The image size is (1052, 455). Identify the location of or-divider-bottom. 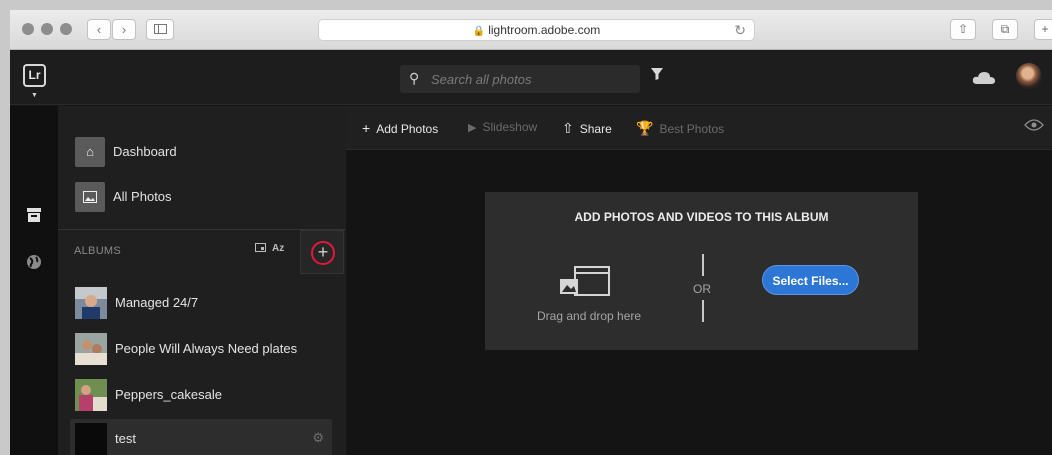
(703, 311).